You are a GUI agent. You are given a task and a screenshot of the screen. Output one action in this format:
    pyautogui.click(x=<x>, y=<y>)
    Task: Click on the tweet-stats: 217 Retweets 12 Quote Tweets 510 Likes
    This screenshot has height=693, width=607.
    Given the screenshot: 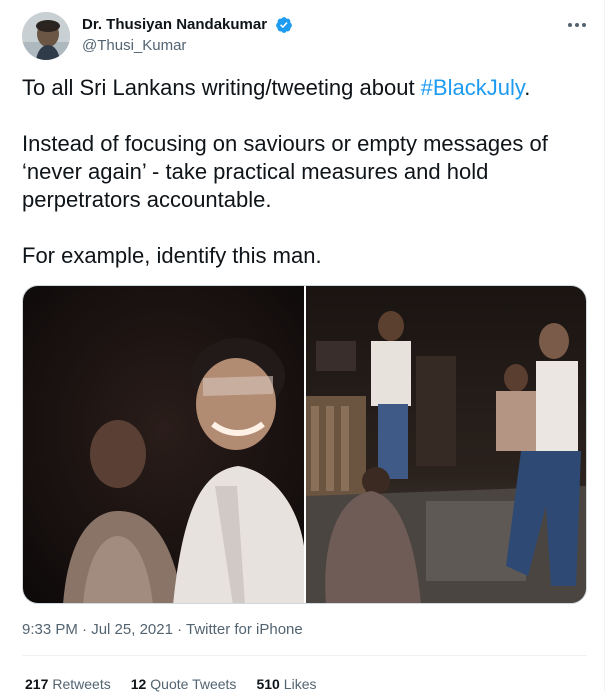 What is the action you would take?
    pyautogui.click(x=180, y=684)
    